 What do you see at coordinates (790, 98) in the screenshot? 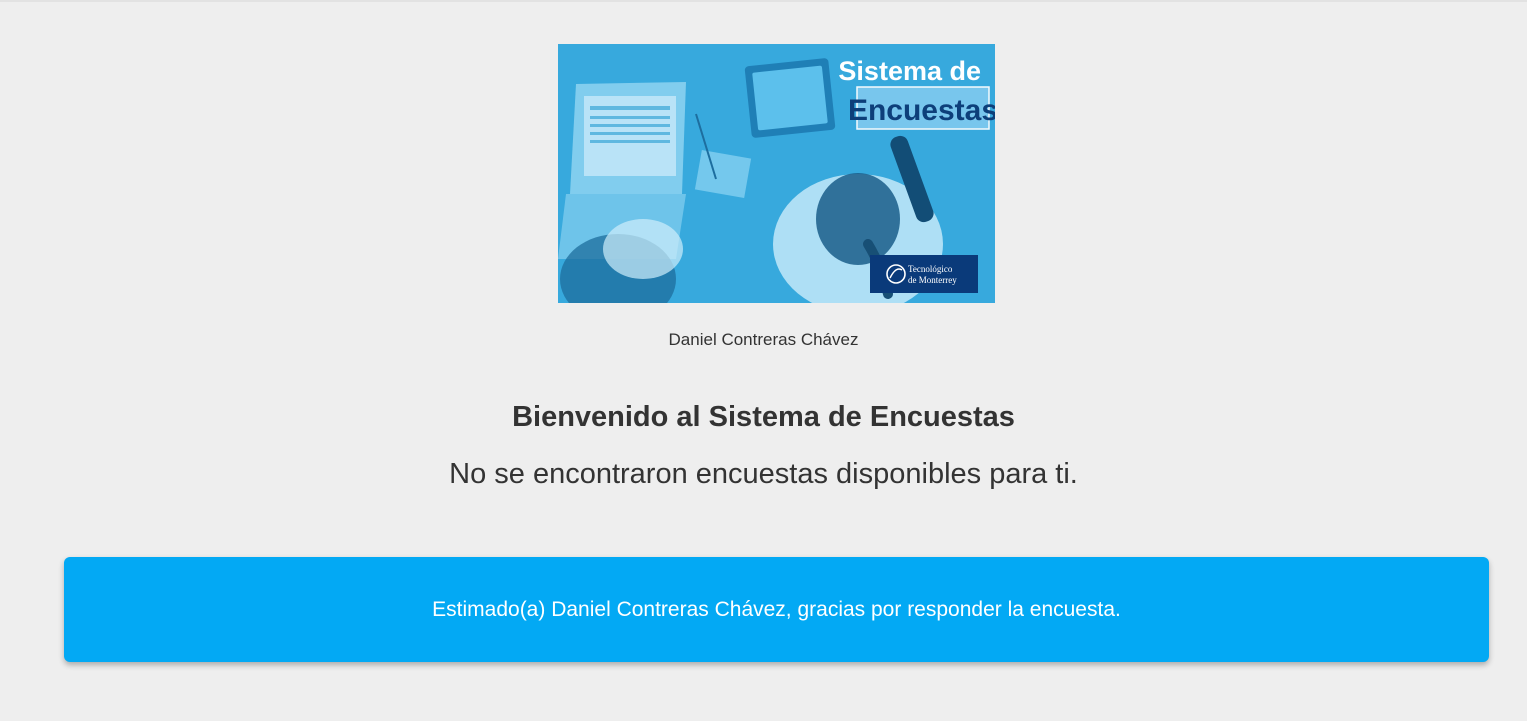
I see `tablet-illustration` at bounding box center [790, 98].